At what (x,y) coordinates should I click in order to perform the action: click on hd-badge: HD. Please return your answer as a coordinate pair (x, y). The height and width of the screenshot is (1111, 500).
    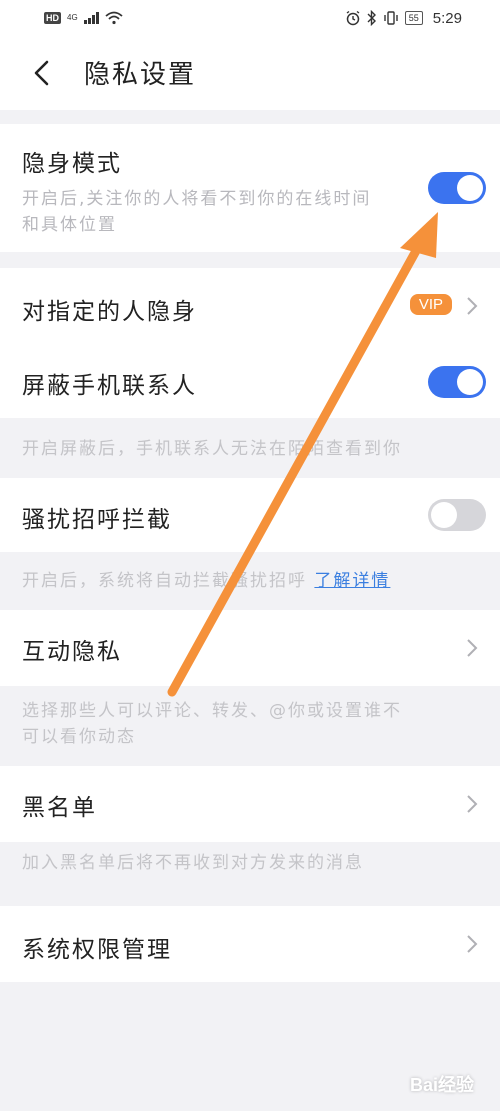
    Looking at the image, I should click on (52, 18).